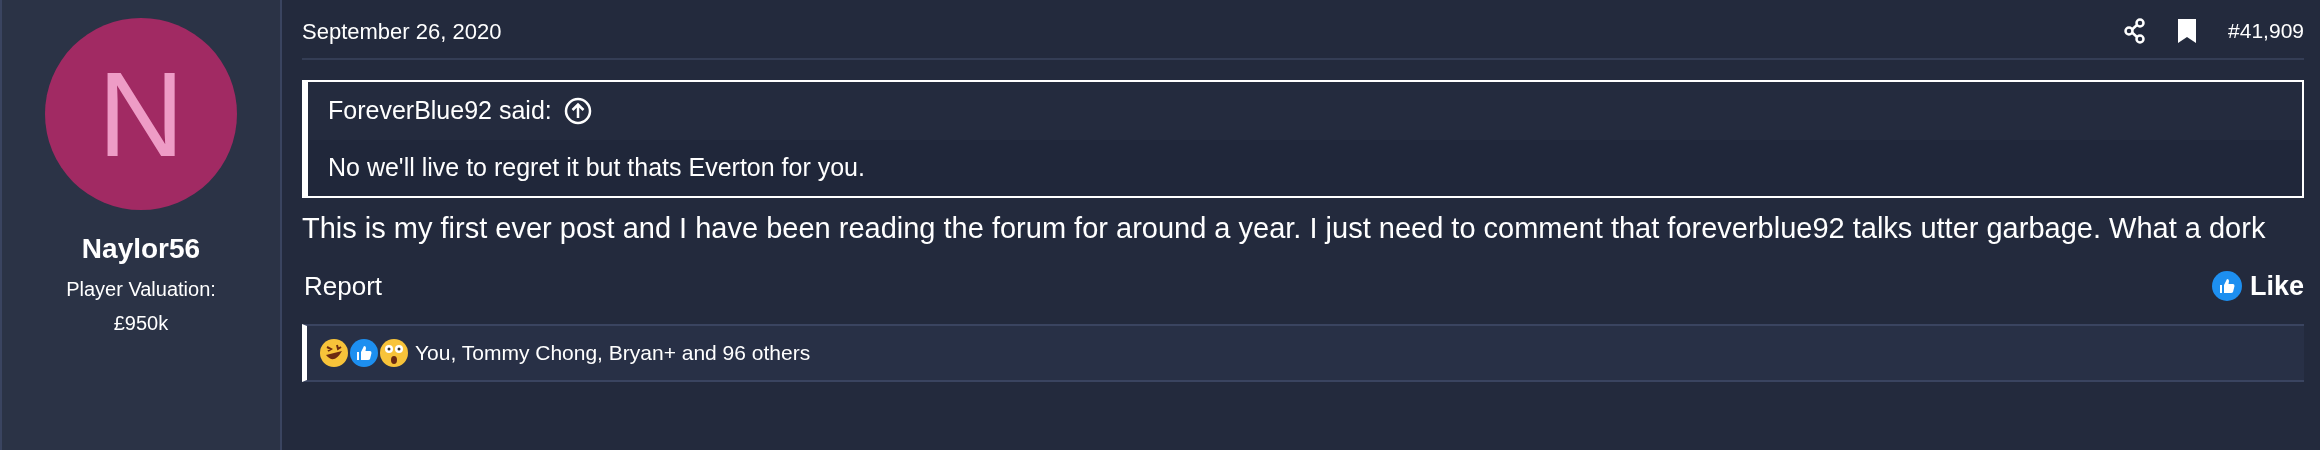 The width and height of the screenshot is (2320, 450). Describe the element at coordinates (2257, 286) in the screenshot. I see `like-button: Like` at that location.